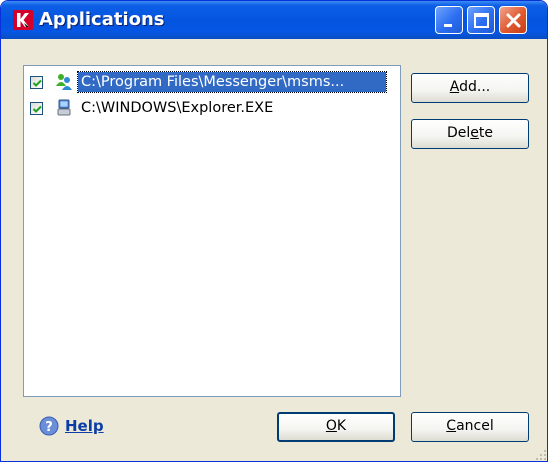  I want to click on delete-label-mnemonic: e, so click(474, 133).